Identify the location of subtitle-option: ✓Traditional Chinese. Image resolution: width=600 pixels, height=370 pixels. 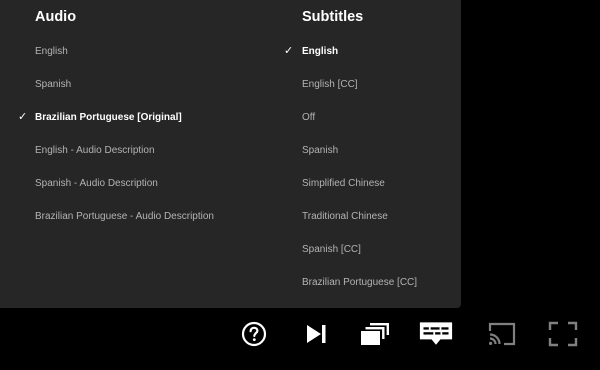
(370, 216).